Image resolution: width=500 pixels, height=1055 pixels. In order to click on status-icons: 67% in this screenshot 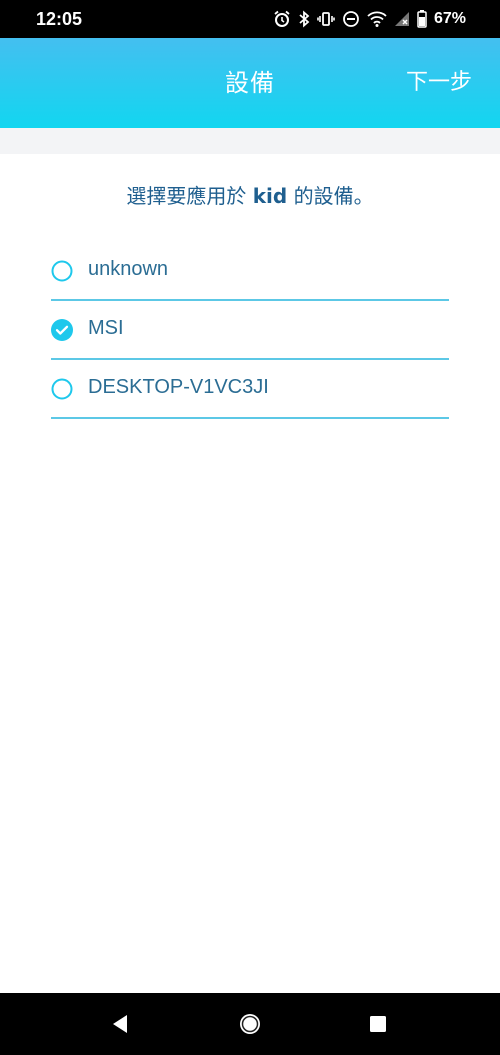, I will do `click(369, 19)`.